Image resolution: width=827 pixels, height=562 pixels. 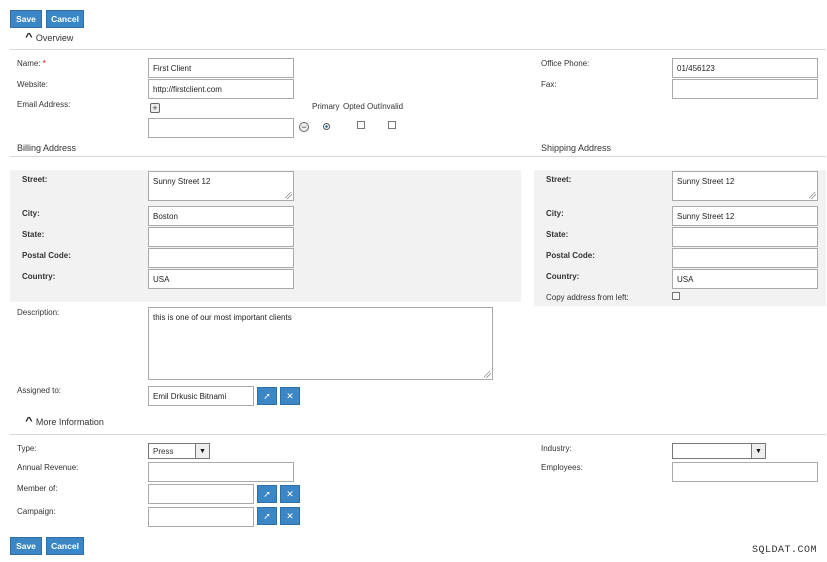 What do you see at coordinates (201, 396) in the screenshot?
I see `assigned-input: Emil Drkusic Bitnami` at bounding box center [201, 396].